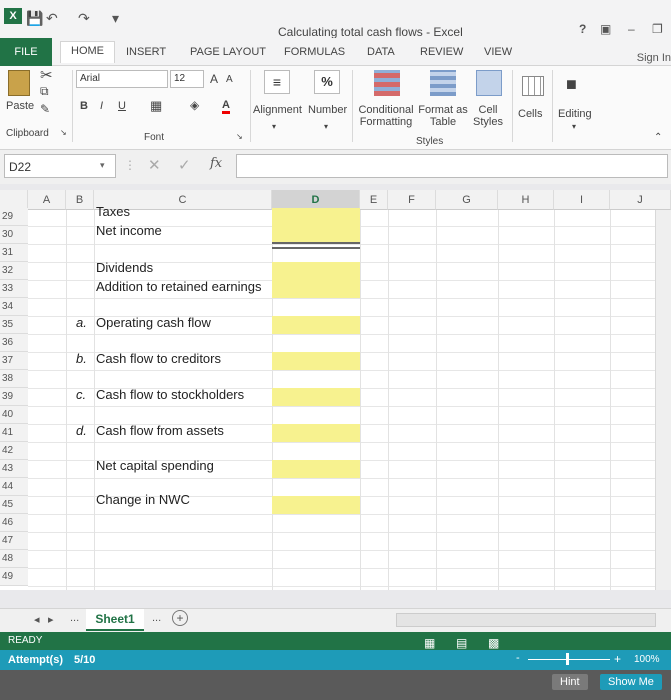 This screenshot has width=671, height=700. What do you see at coordinates (14, 433) in the screenshot?
I see `row-header: 41` at bounding box center [14, 433].